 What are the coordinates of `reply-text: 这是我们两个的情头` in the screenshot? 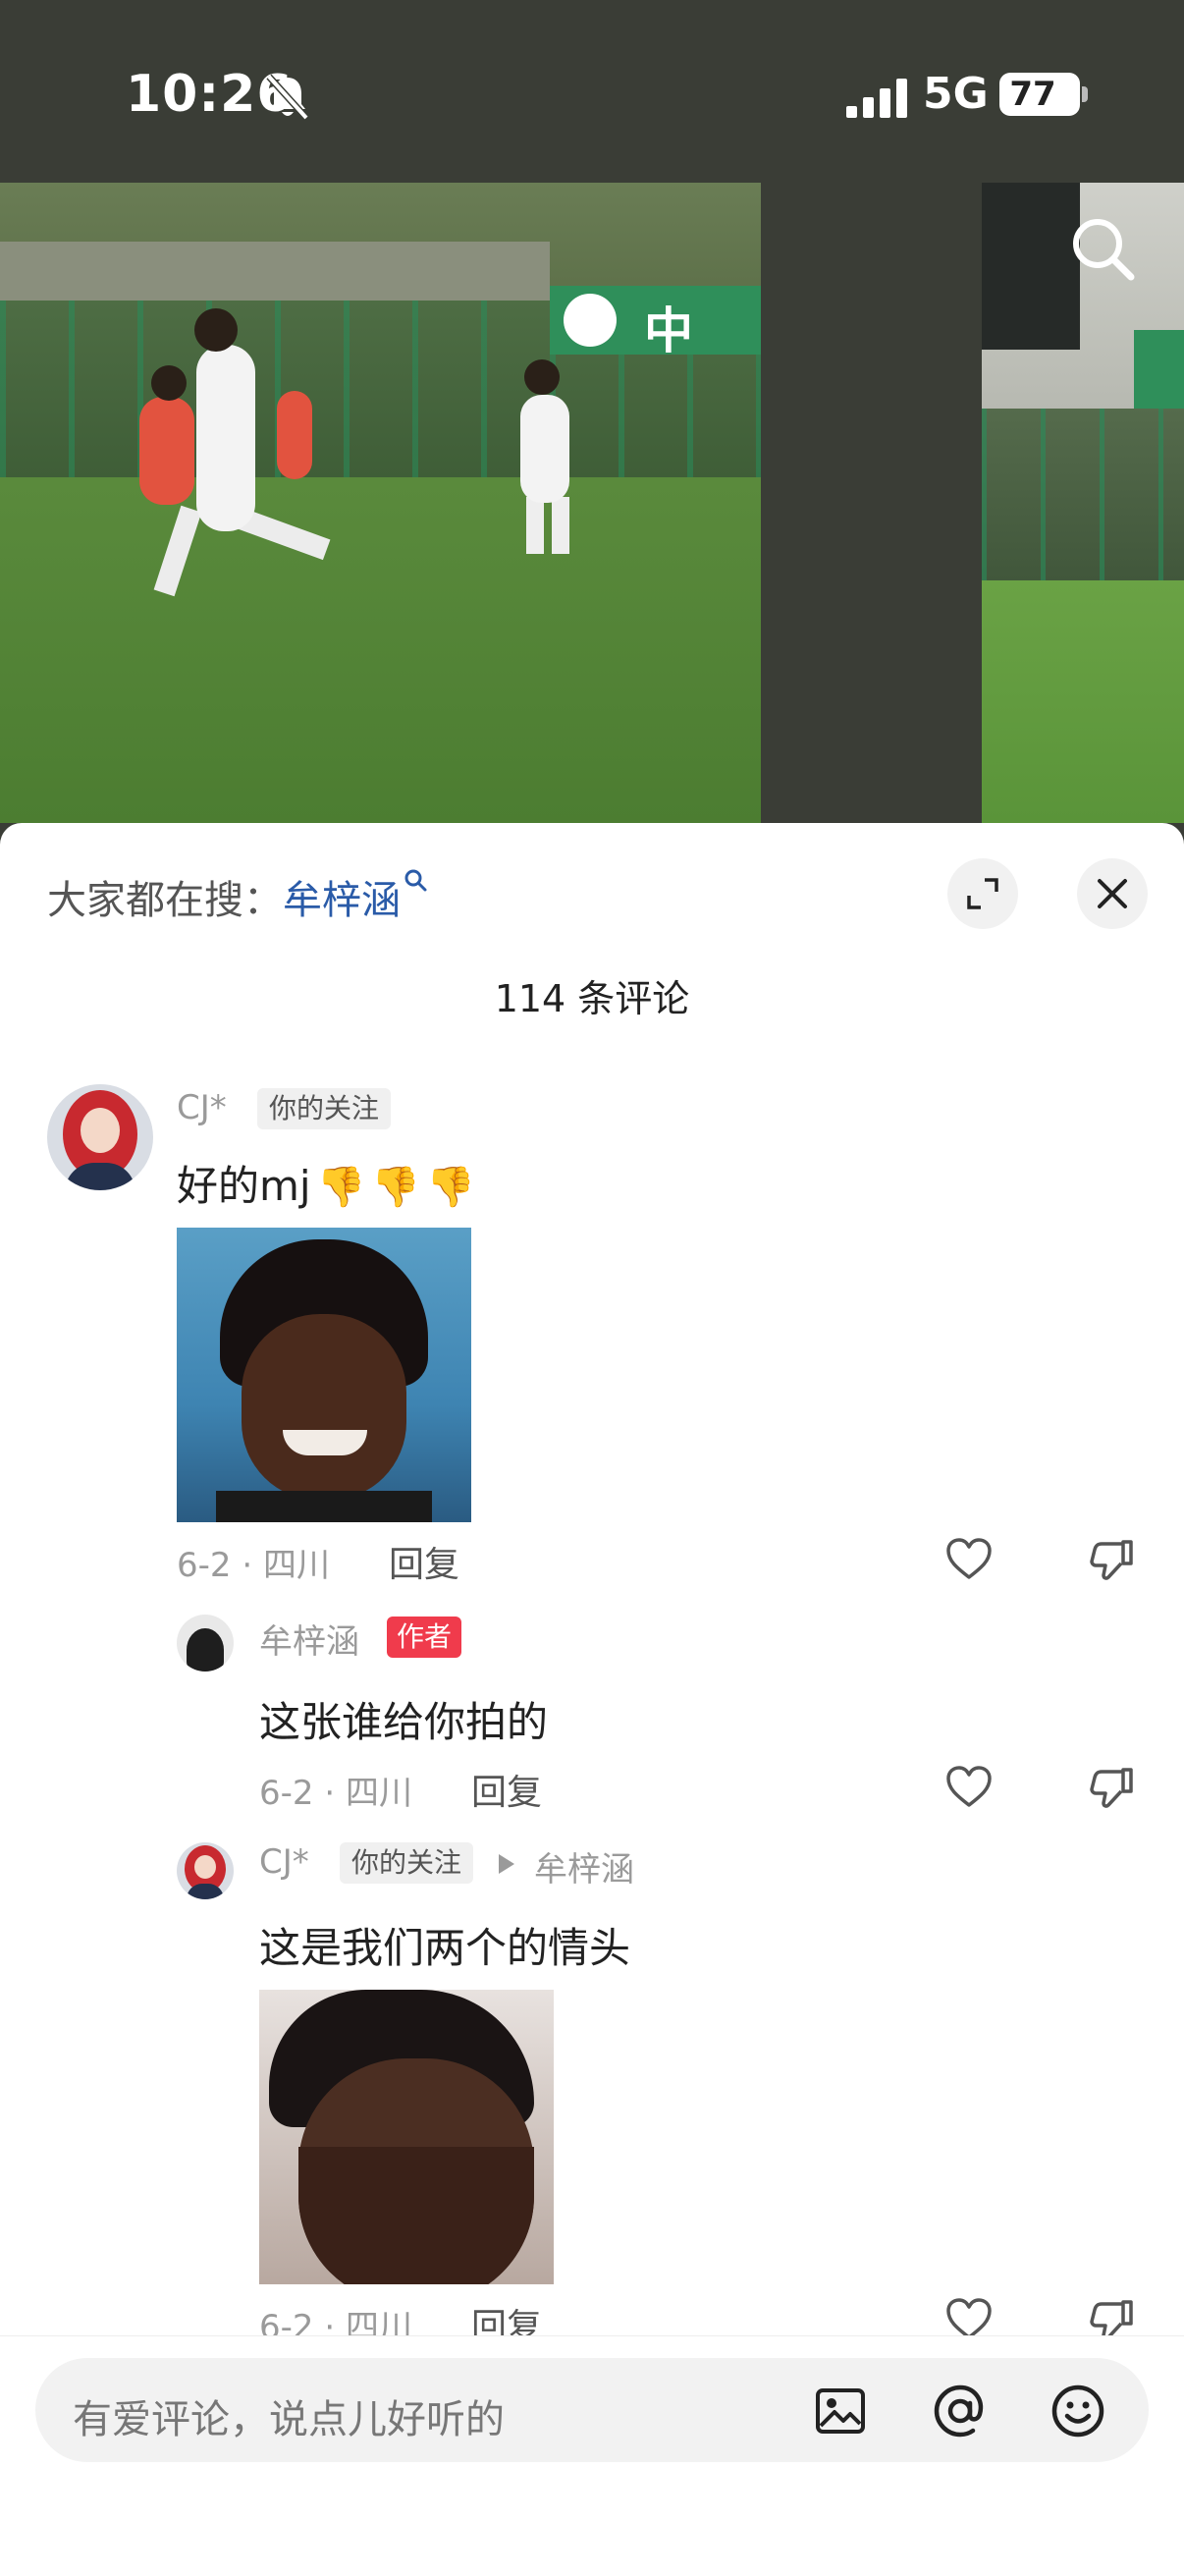 It's located at (445, 1948).